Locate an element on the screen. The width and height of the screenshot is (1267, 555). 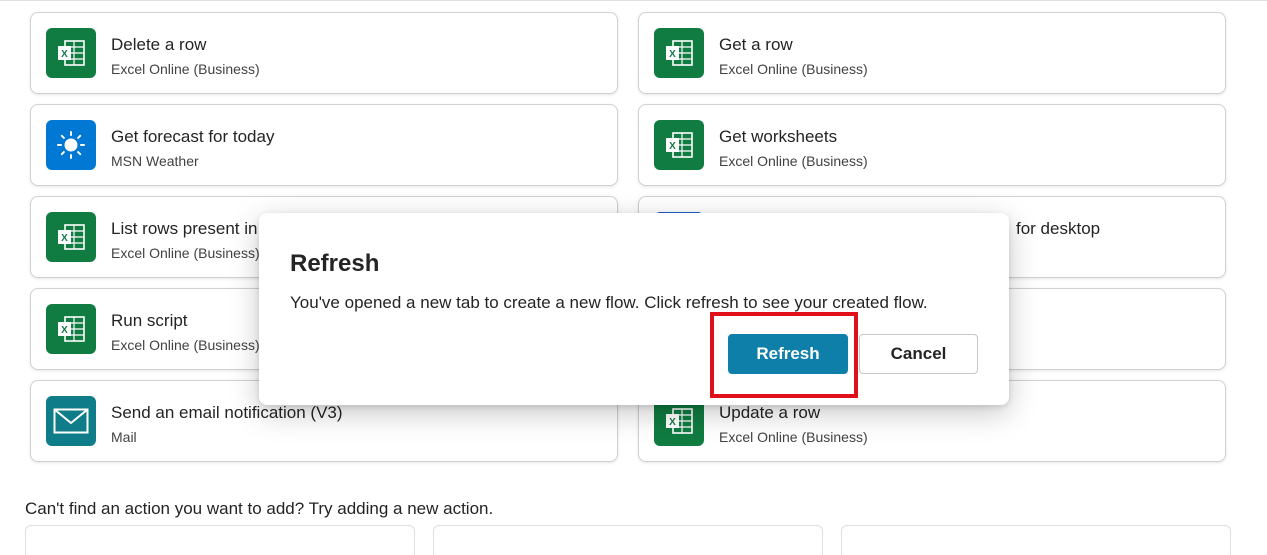
action-connector: Mail is located at coordinates (124, 437).